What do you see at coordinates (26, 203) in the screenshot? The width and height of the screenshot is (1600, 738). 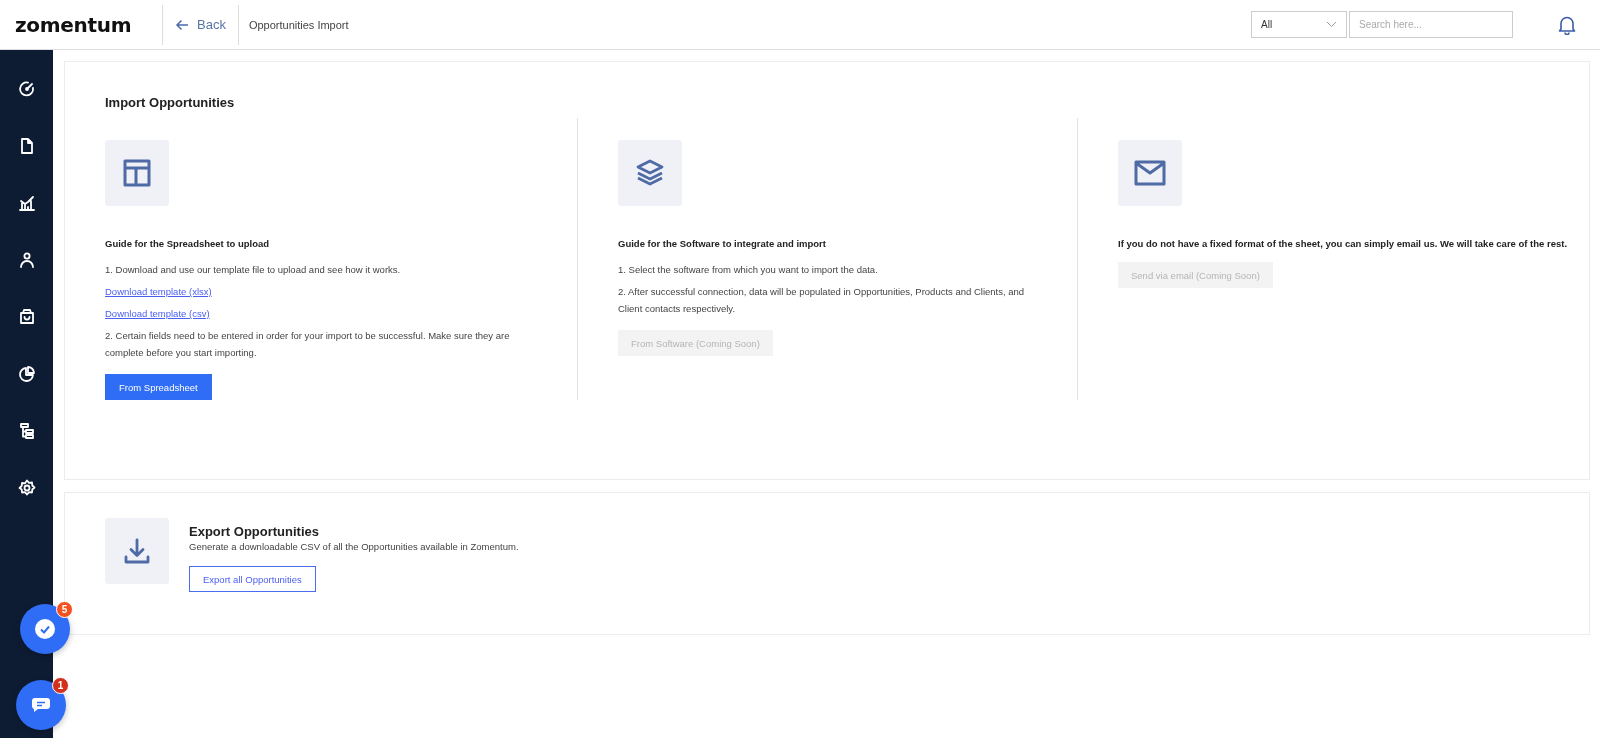 I see `bar-chart-icon` at bounding box center [26, 203].